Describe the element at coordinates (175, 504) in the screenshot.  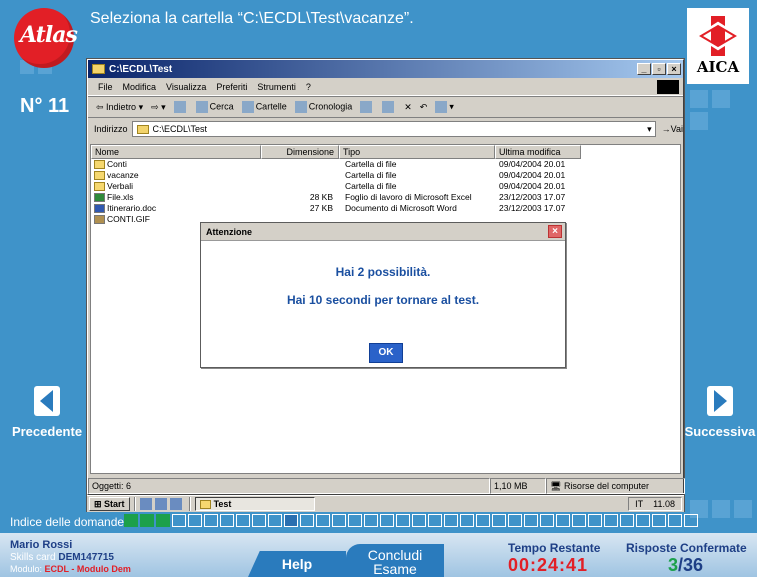
I see `desktop-icon` at that location.